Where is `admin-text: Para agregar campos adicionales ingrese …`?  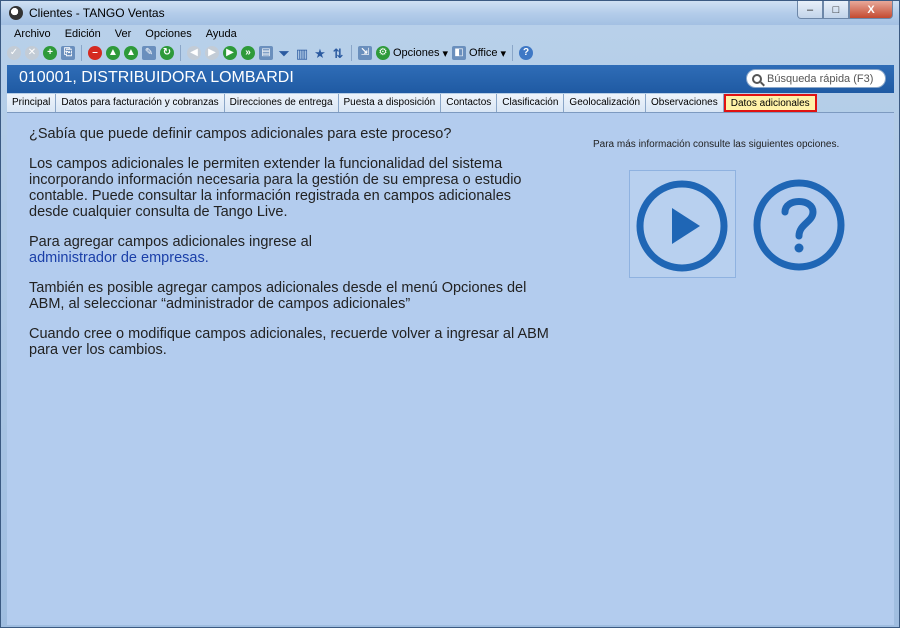 admin-text: Para agregar campos adicionales ingrese … is located at coordinates (170, 242).